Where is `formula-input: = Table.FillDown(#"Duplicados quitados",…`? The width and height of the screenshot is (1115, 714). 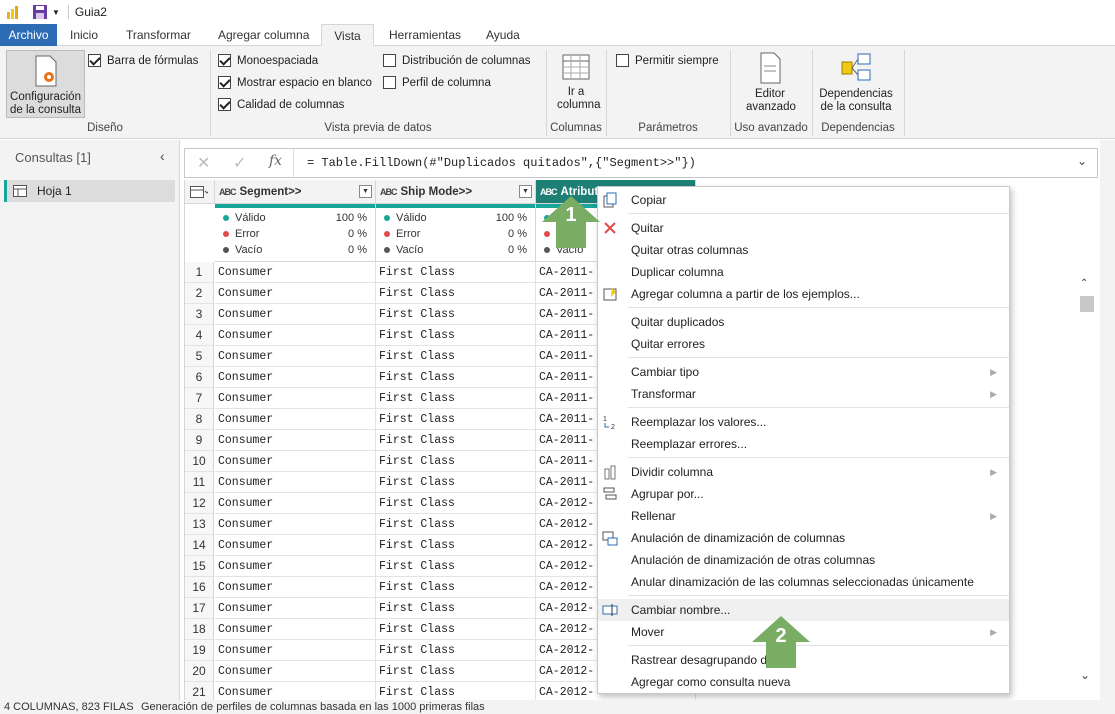
formula-input: = Table.FillDown(#"Duplicados quitados",… is located at coordinates (501, 163).